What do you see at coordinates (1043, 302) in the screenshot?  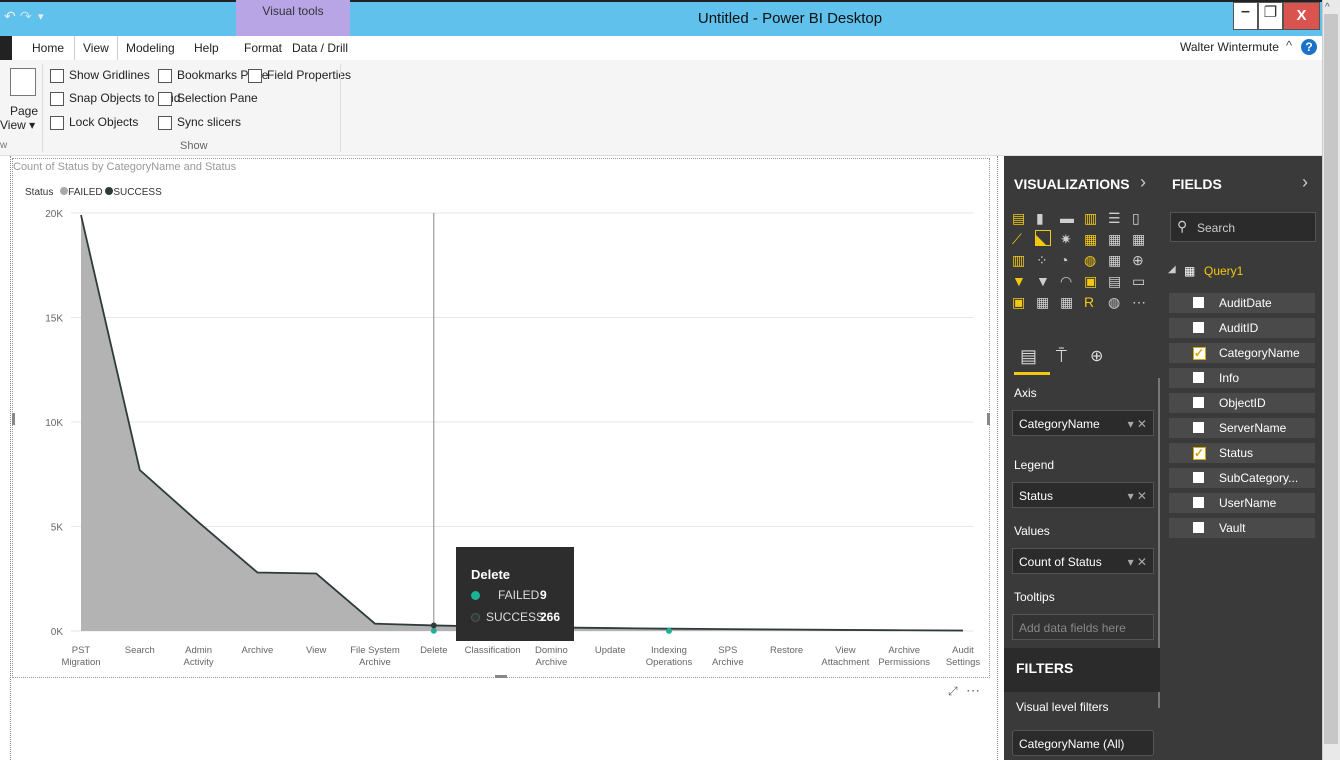 I see `table-visual-icon: ▦` at bounding box center [1043, 302].